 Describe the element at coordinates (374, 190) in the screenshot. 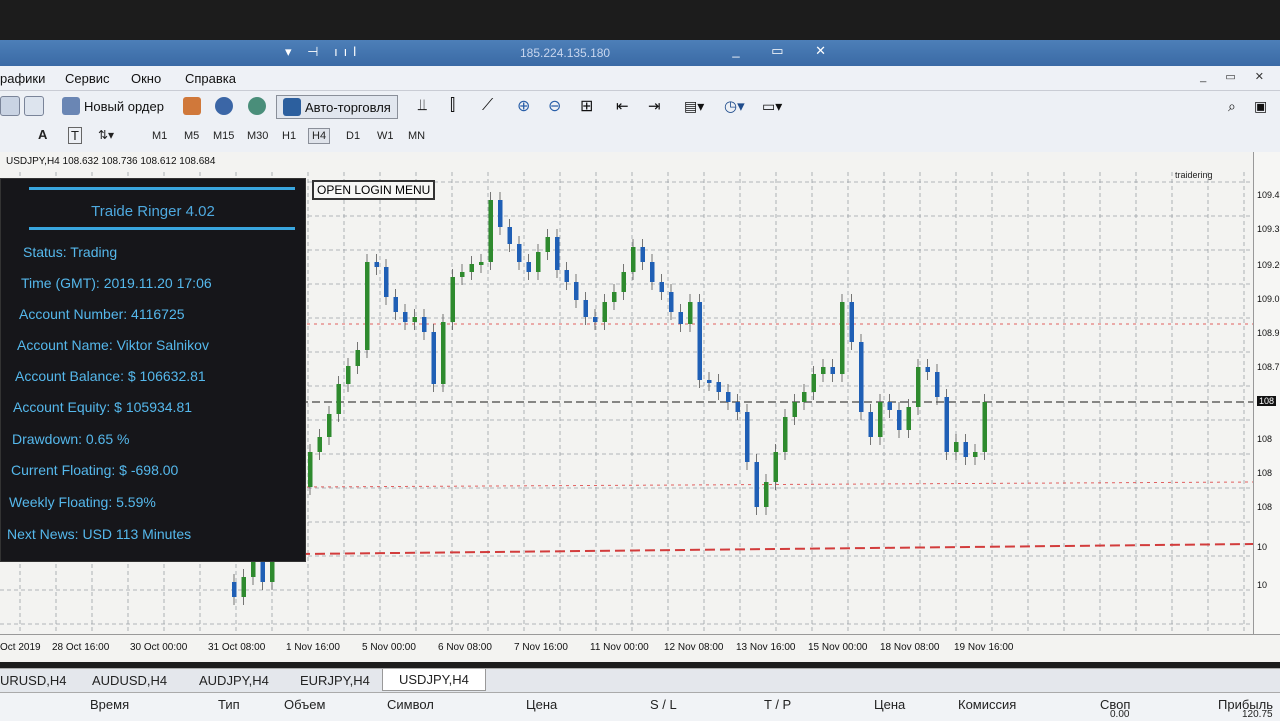

I see `open-login-menu-button: OPEN LOGIN MENU` at that location.